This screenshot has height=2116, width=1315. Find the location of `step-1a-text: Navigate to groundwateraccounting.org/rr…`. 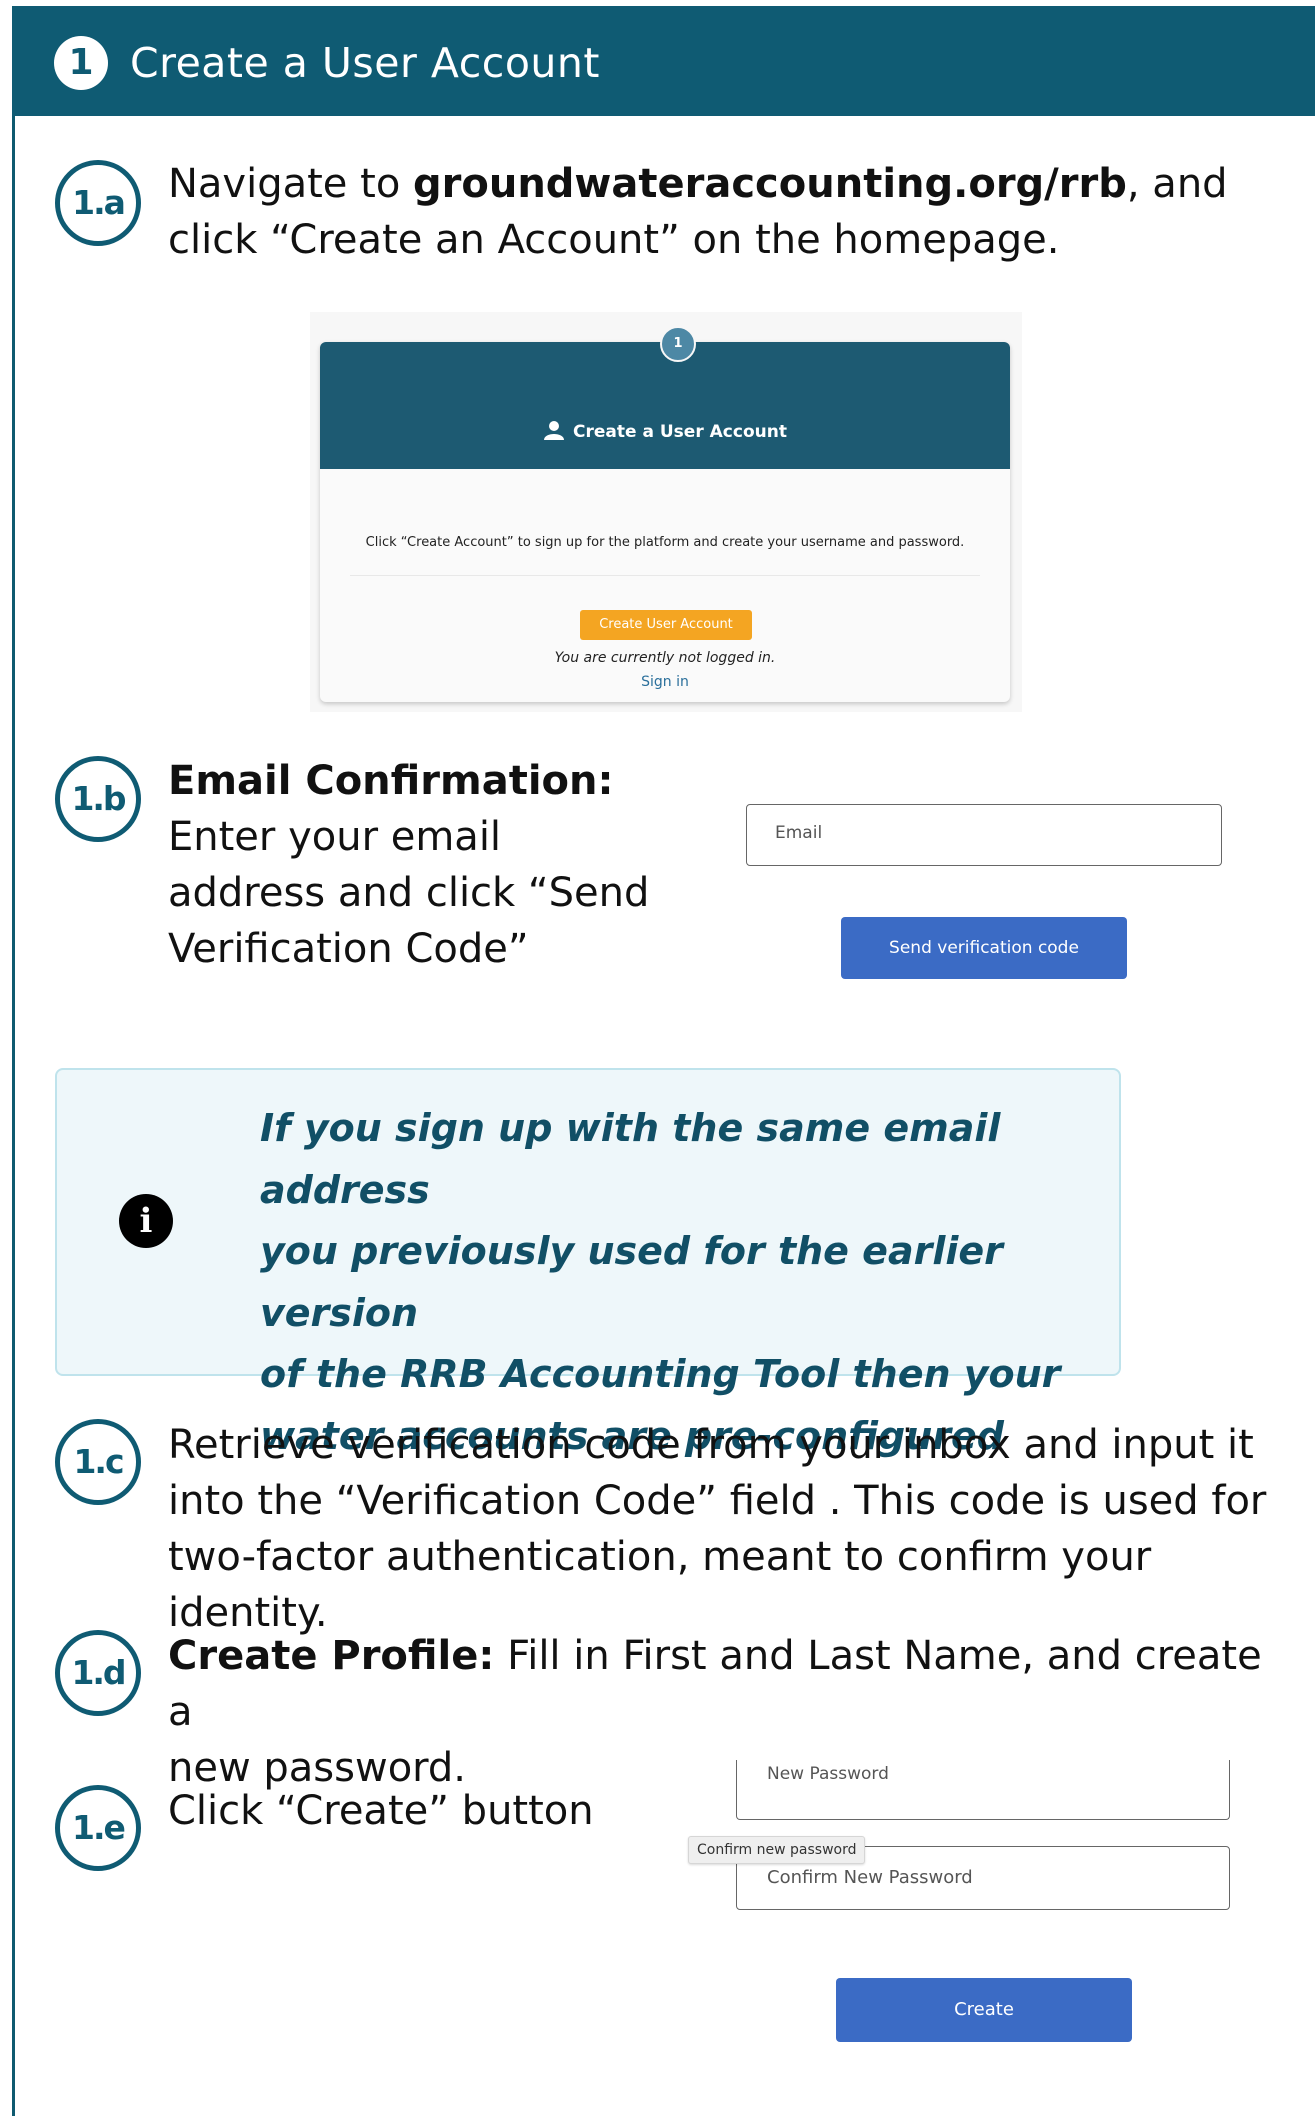

step-1a-text: Navigate to groundwateraccounting.org/rr… is located at coordinates (698, 212).